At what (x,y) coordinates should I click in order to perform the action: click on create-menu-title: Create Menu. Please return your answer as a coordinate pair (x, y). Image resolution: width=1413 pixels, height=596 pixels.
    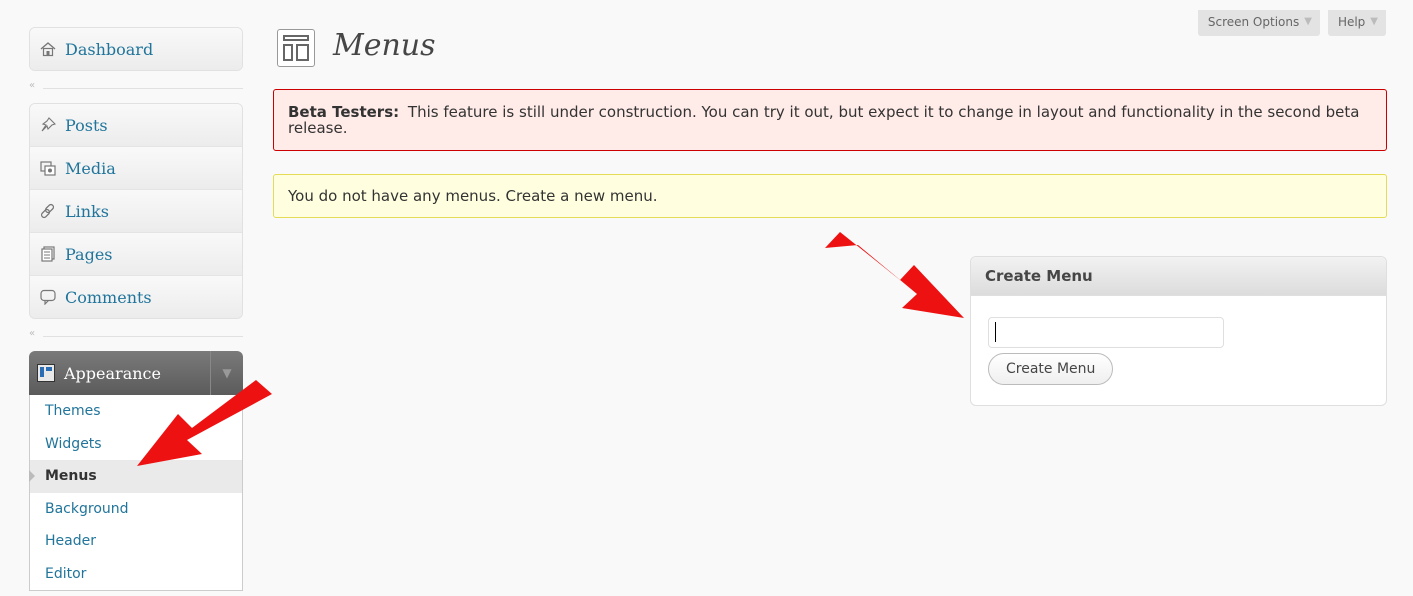
    Looking at the image, I should click on (1178, 276).